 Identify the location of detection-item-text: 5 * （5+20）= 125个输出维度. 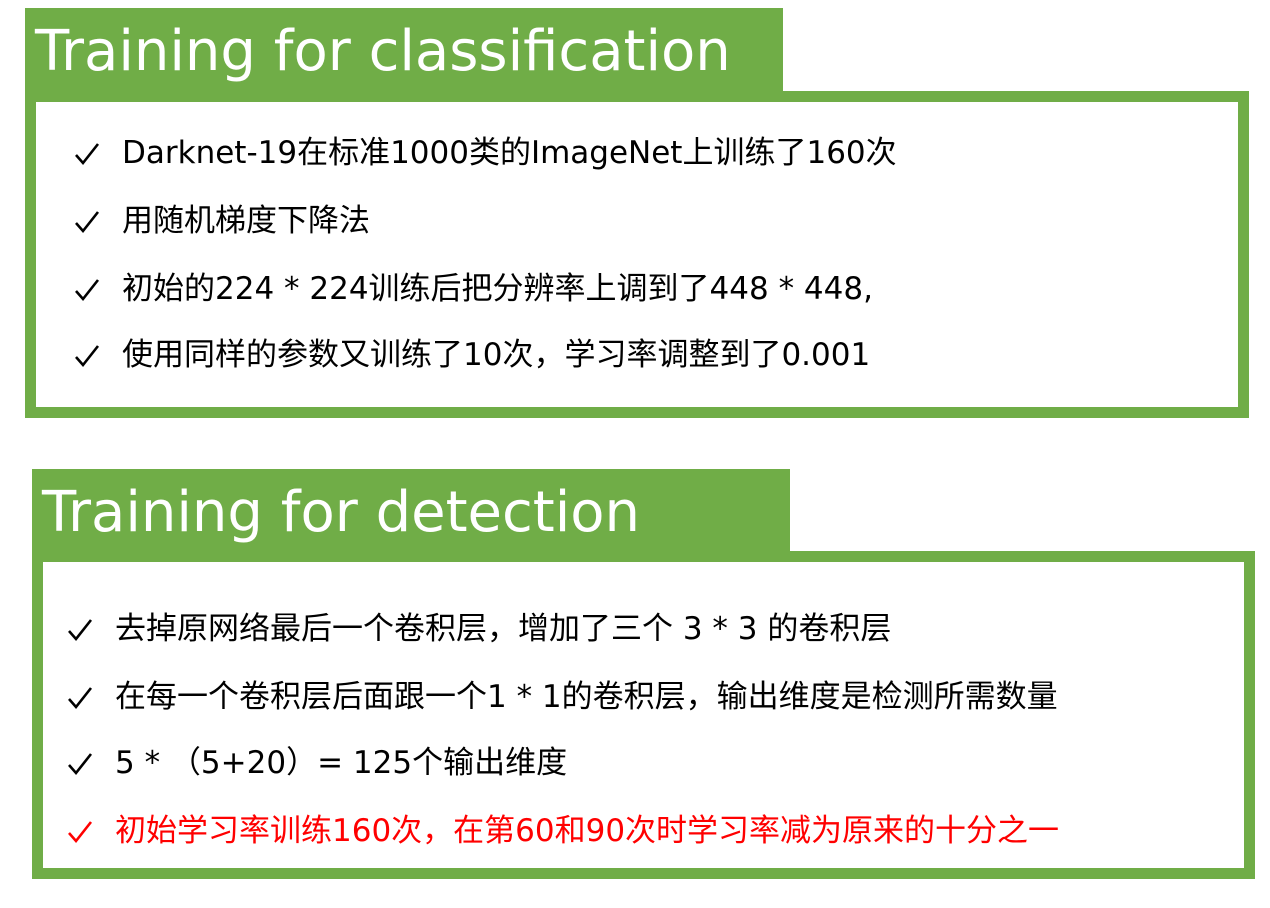
(341, 763).